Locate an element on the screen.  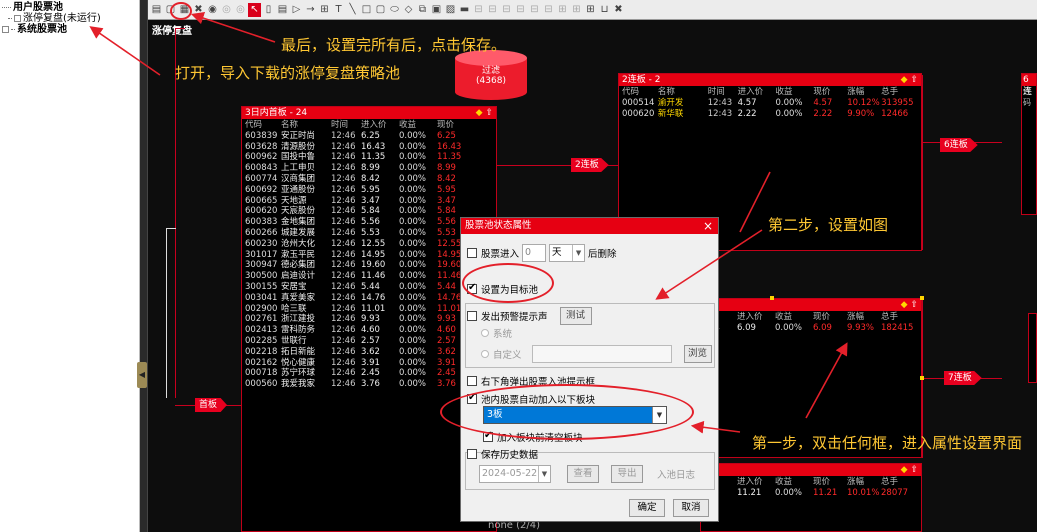
table-row: 600774 汉商集团 12:46 8.42 0.00% 8.42 is located at coordinates (370, 179).